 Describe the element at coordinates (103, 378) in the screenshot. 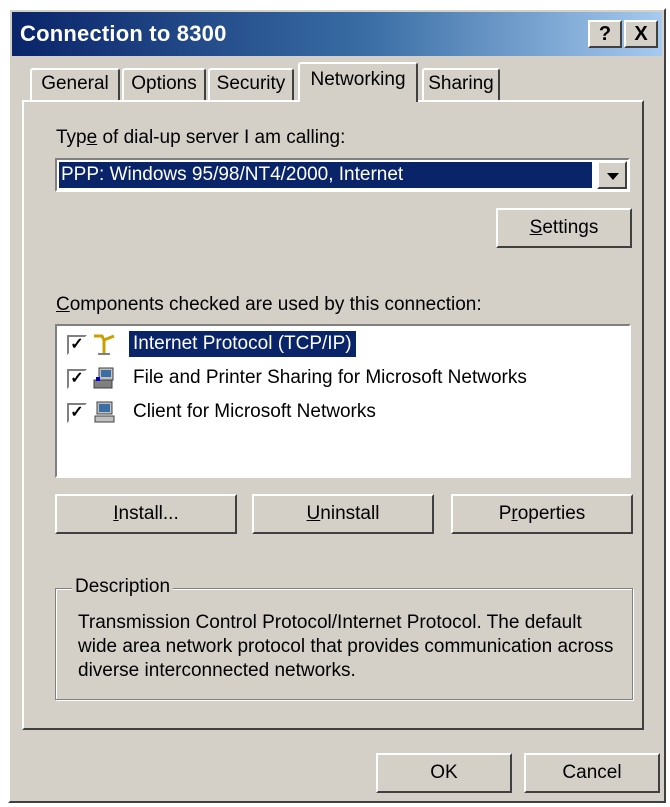

I see `file-printer-sharing-icon` at that location.